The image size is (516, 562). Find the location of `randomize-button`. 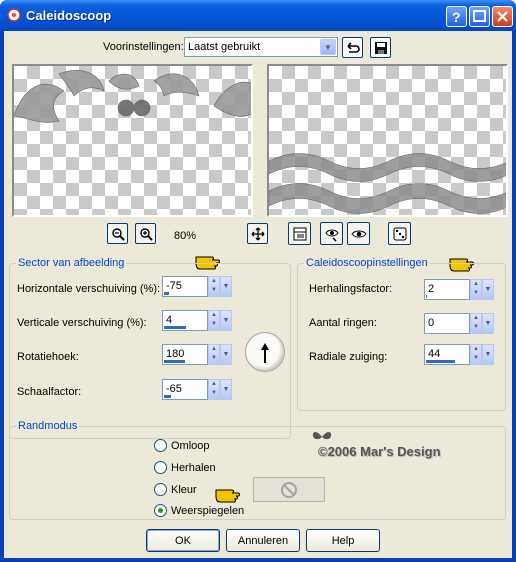

randomize-button is located at coordinates (399, 233).